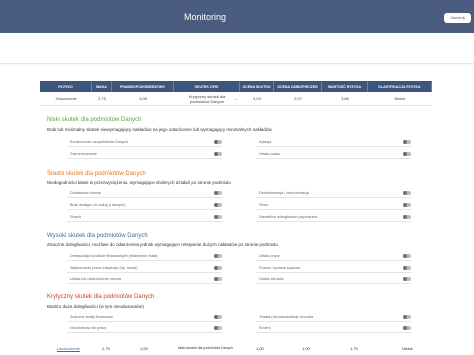 The image size is (474, 355). What do you see at coordinates (457, 18) in the screenshot?
I see `close-button: Zamknij` at bounding box center [457, 18].